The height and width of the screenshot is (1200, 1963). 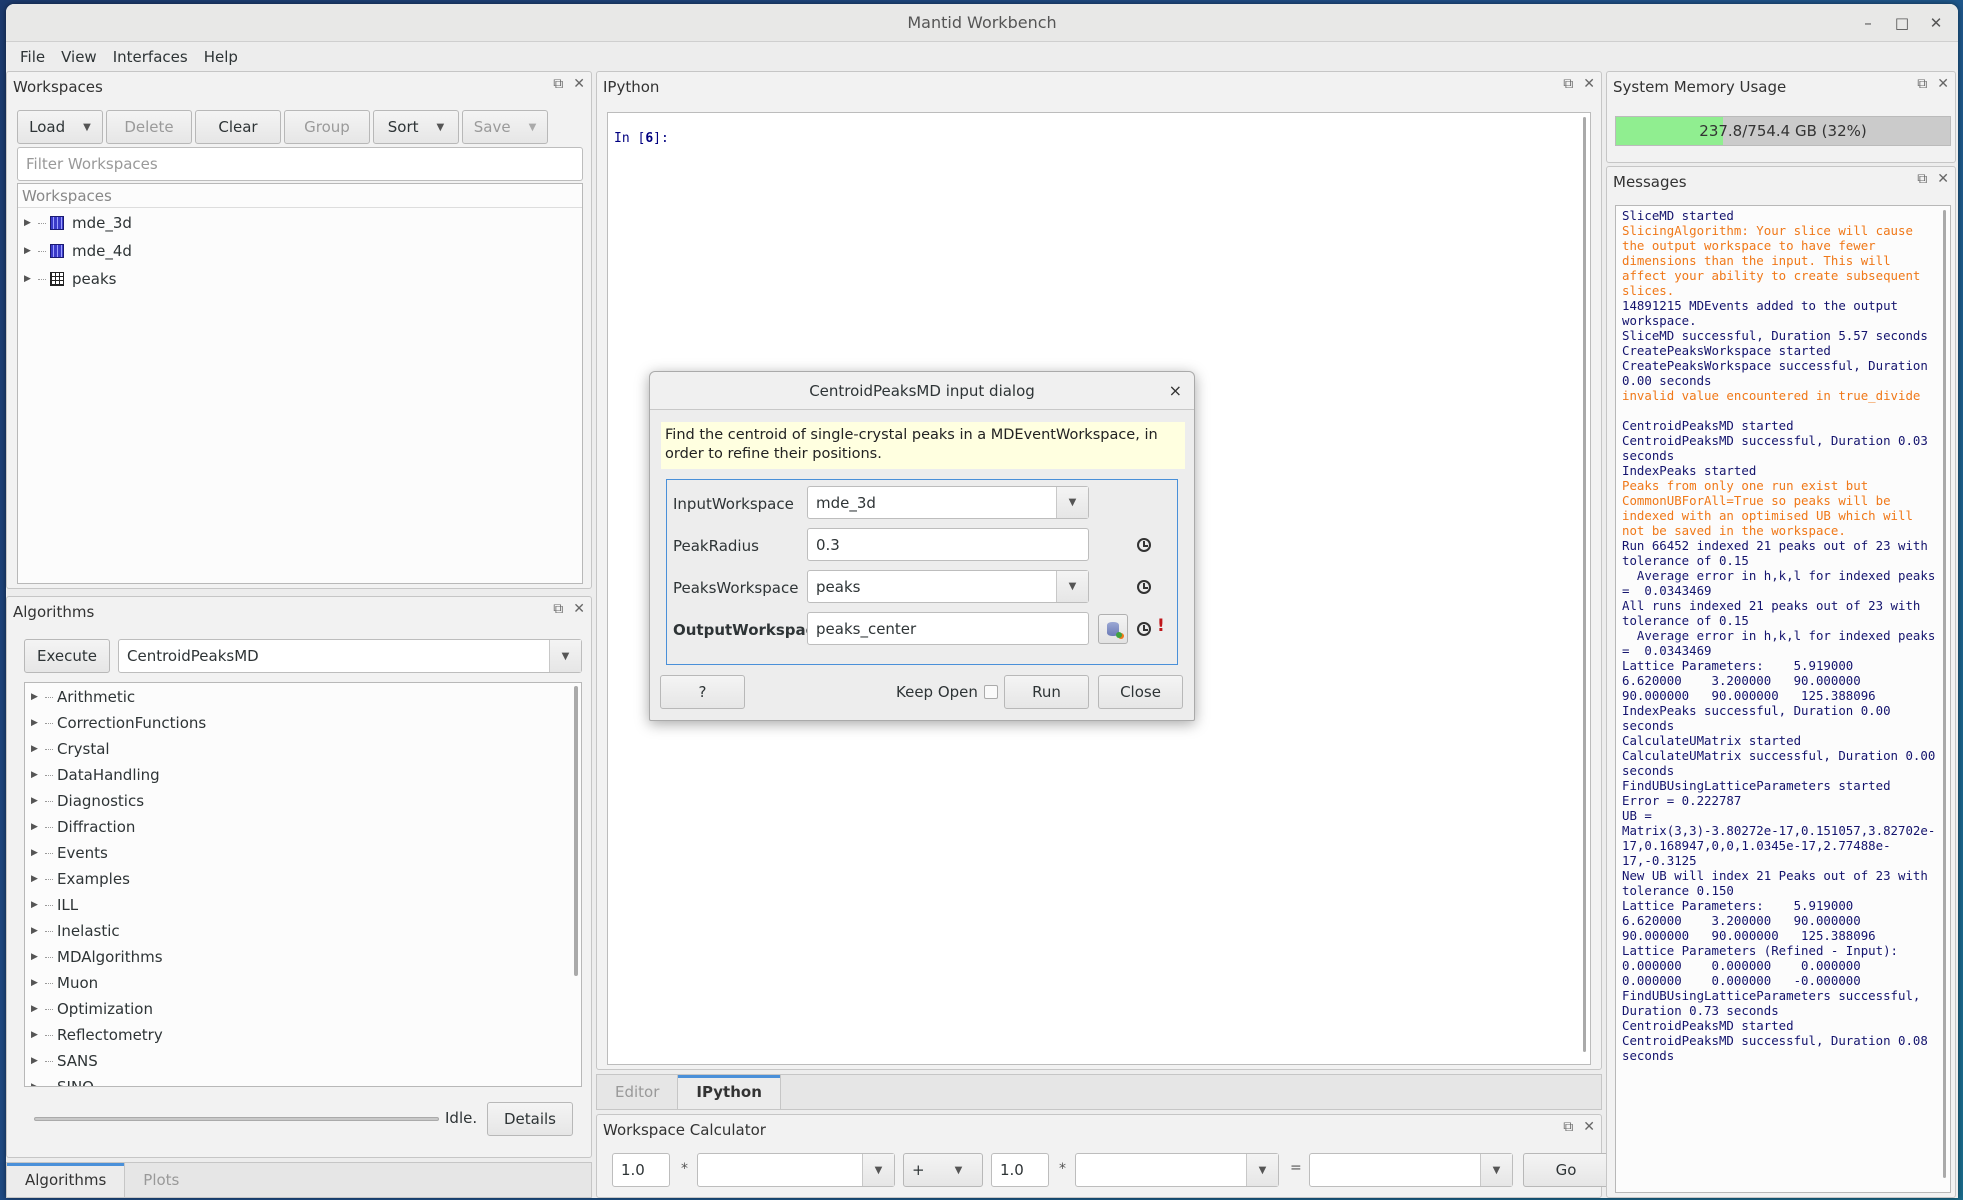 I want to click on algorithm-category: ▶ SINQ, so click(x=303, y=1080).